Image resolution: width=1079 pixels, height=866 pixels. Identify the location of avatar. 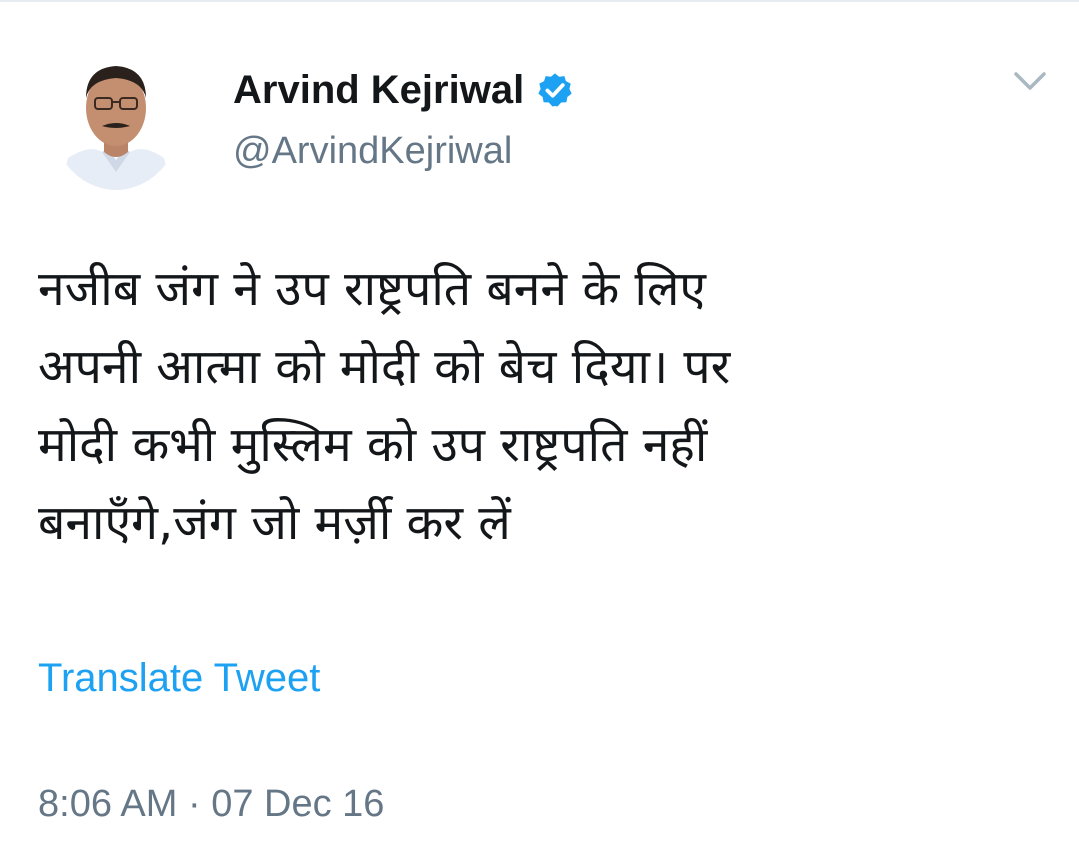
(116, 115).